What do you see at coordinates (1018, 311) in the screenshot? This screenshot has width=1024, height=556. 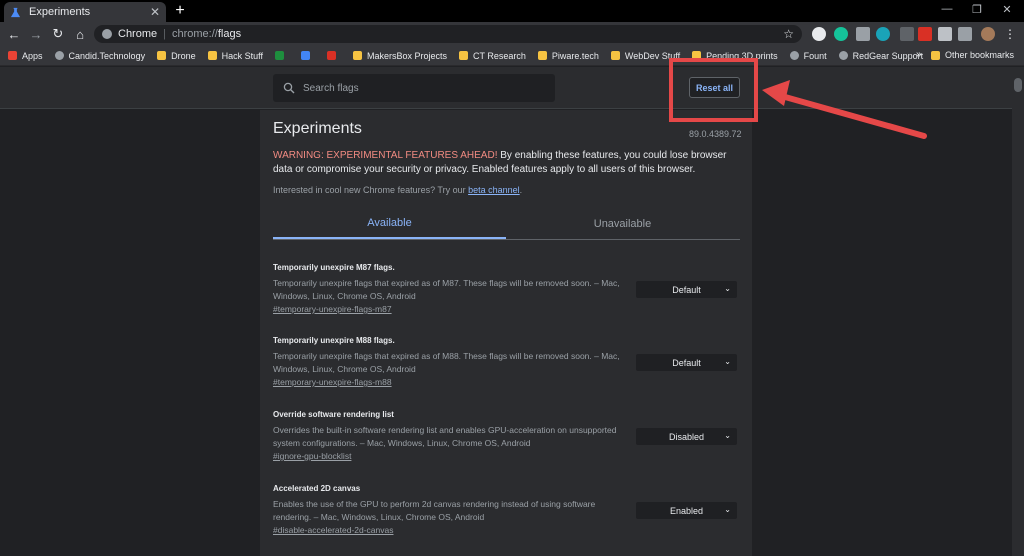 I see `scrollbar` at bounding box center [1018, 311].